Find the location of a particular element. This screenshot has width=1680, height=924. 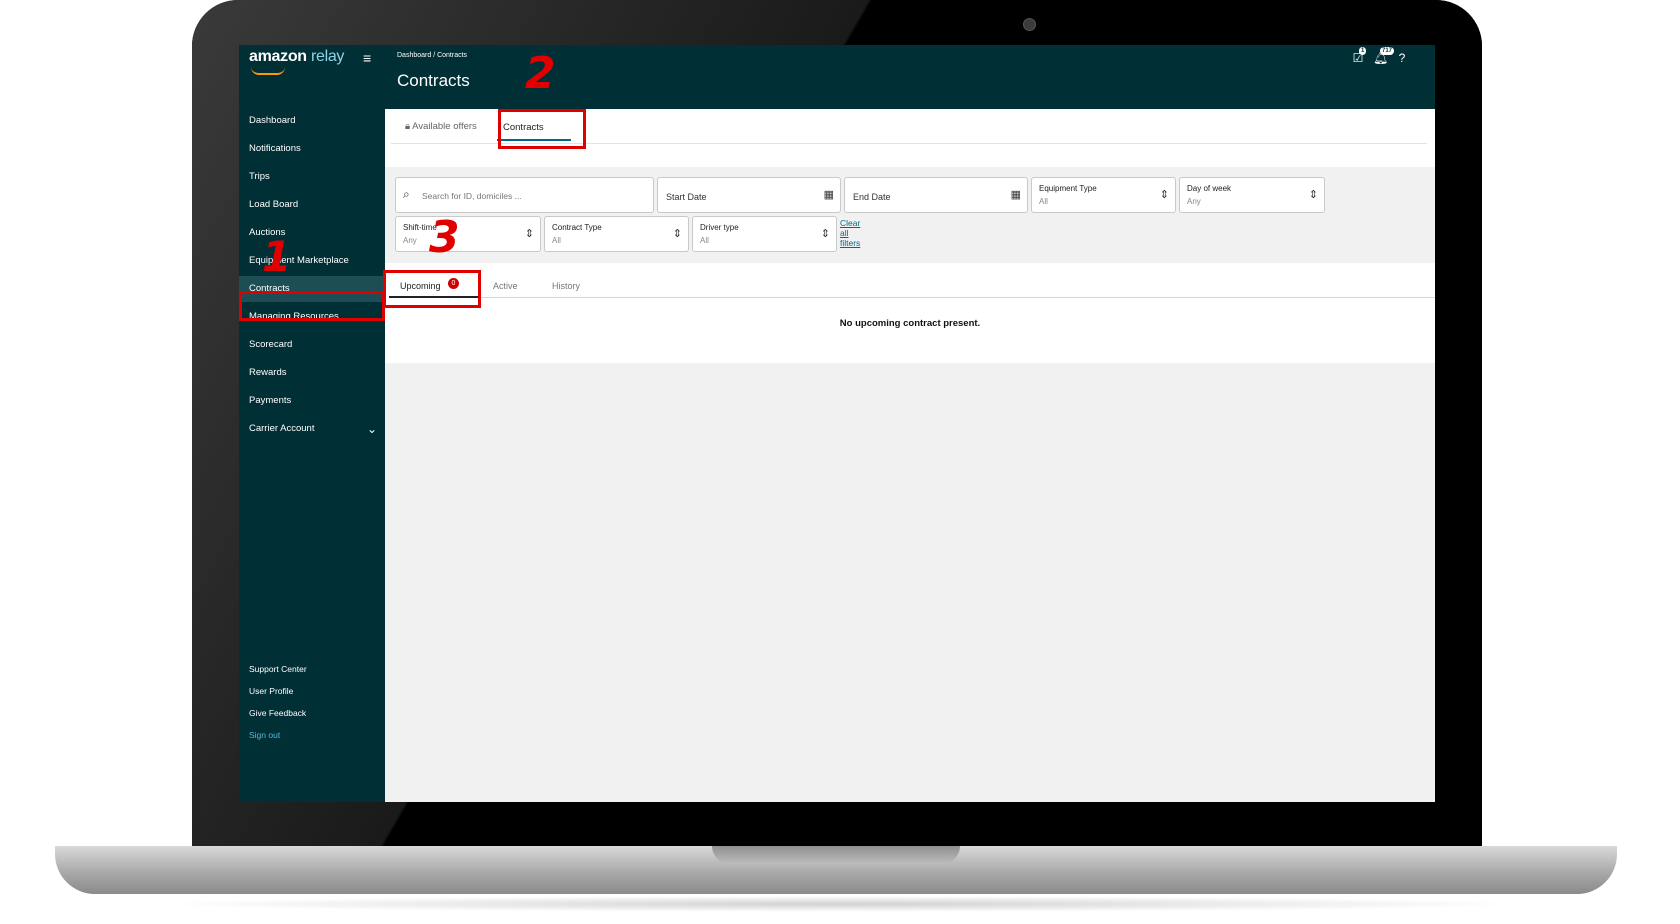

day-of-week-select: Day of week Any ⇕ is located at coordinates (1252, 195).